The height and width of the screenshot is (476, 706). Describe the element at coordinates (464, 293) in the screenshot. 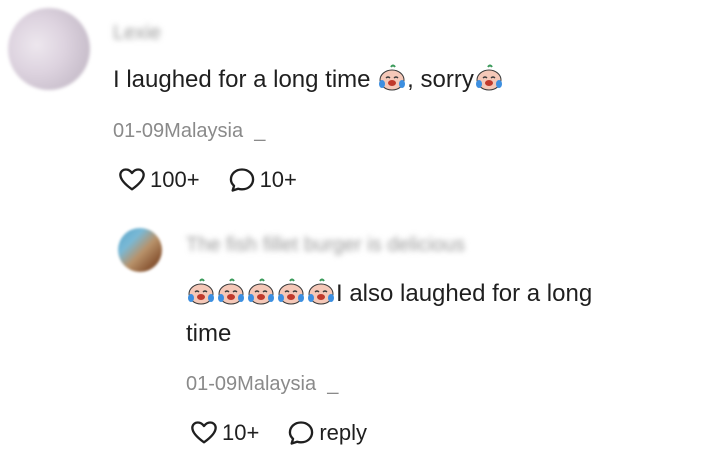

I see `reply-text-part: I also laughed for a long` at that location.